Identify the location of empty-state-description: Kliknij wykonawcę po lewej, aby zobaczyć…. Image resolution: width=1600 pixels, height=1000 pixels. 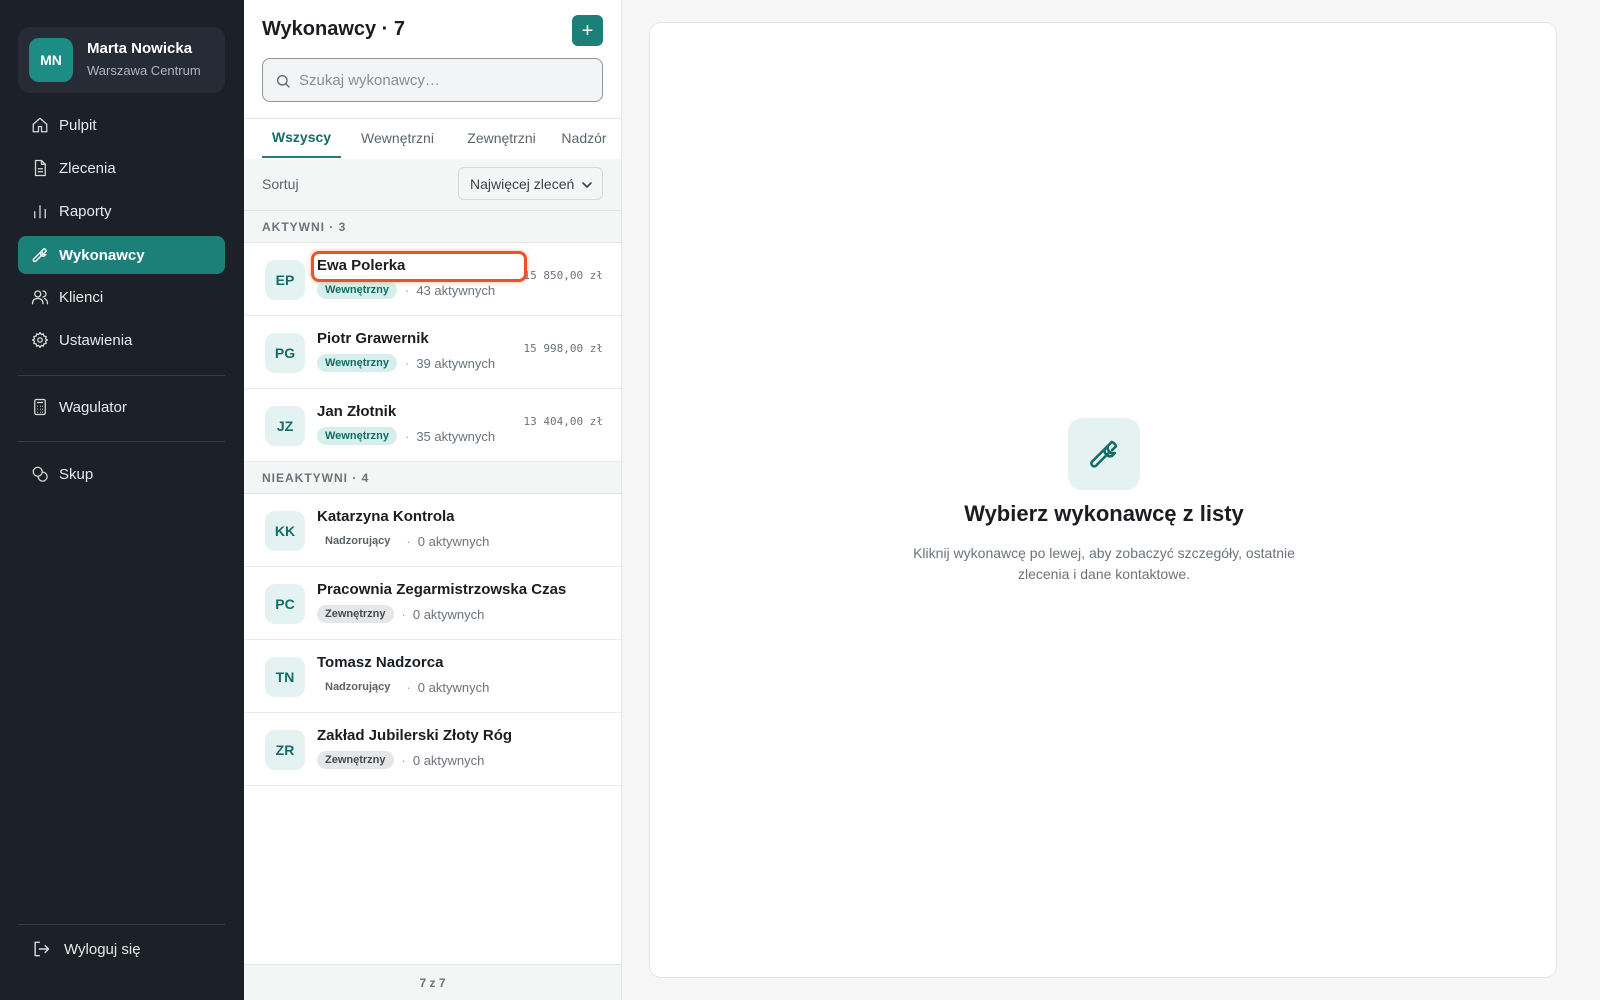
(1104, 563).